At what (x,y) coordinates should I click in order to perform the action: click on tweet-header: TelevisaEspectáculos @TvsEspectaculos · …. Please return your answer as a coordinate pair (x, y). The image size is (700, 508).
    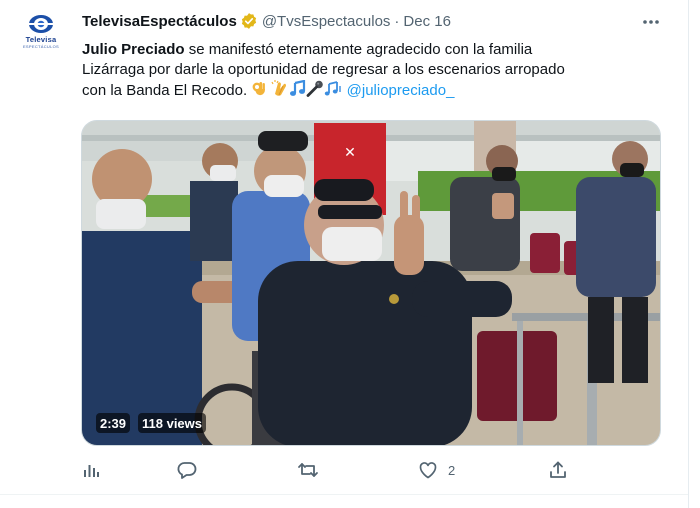
    Looking at the image, I should click on (266, 21).